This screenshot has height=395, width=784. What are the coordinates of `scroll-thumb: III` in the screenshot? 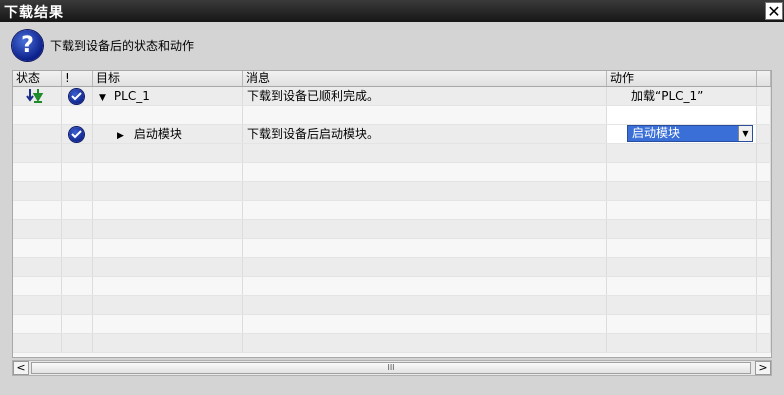 It's located at (391, 368).